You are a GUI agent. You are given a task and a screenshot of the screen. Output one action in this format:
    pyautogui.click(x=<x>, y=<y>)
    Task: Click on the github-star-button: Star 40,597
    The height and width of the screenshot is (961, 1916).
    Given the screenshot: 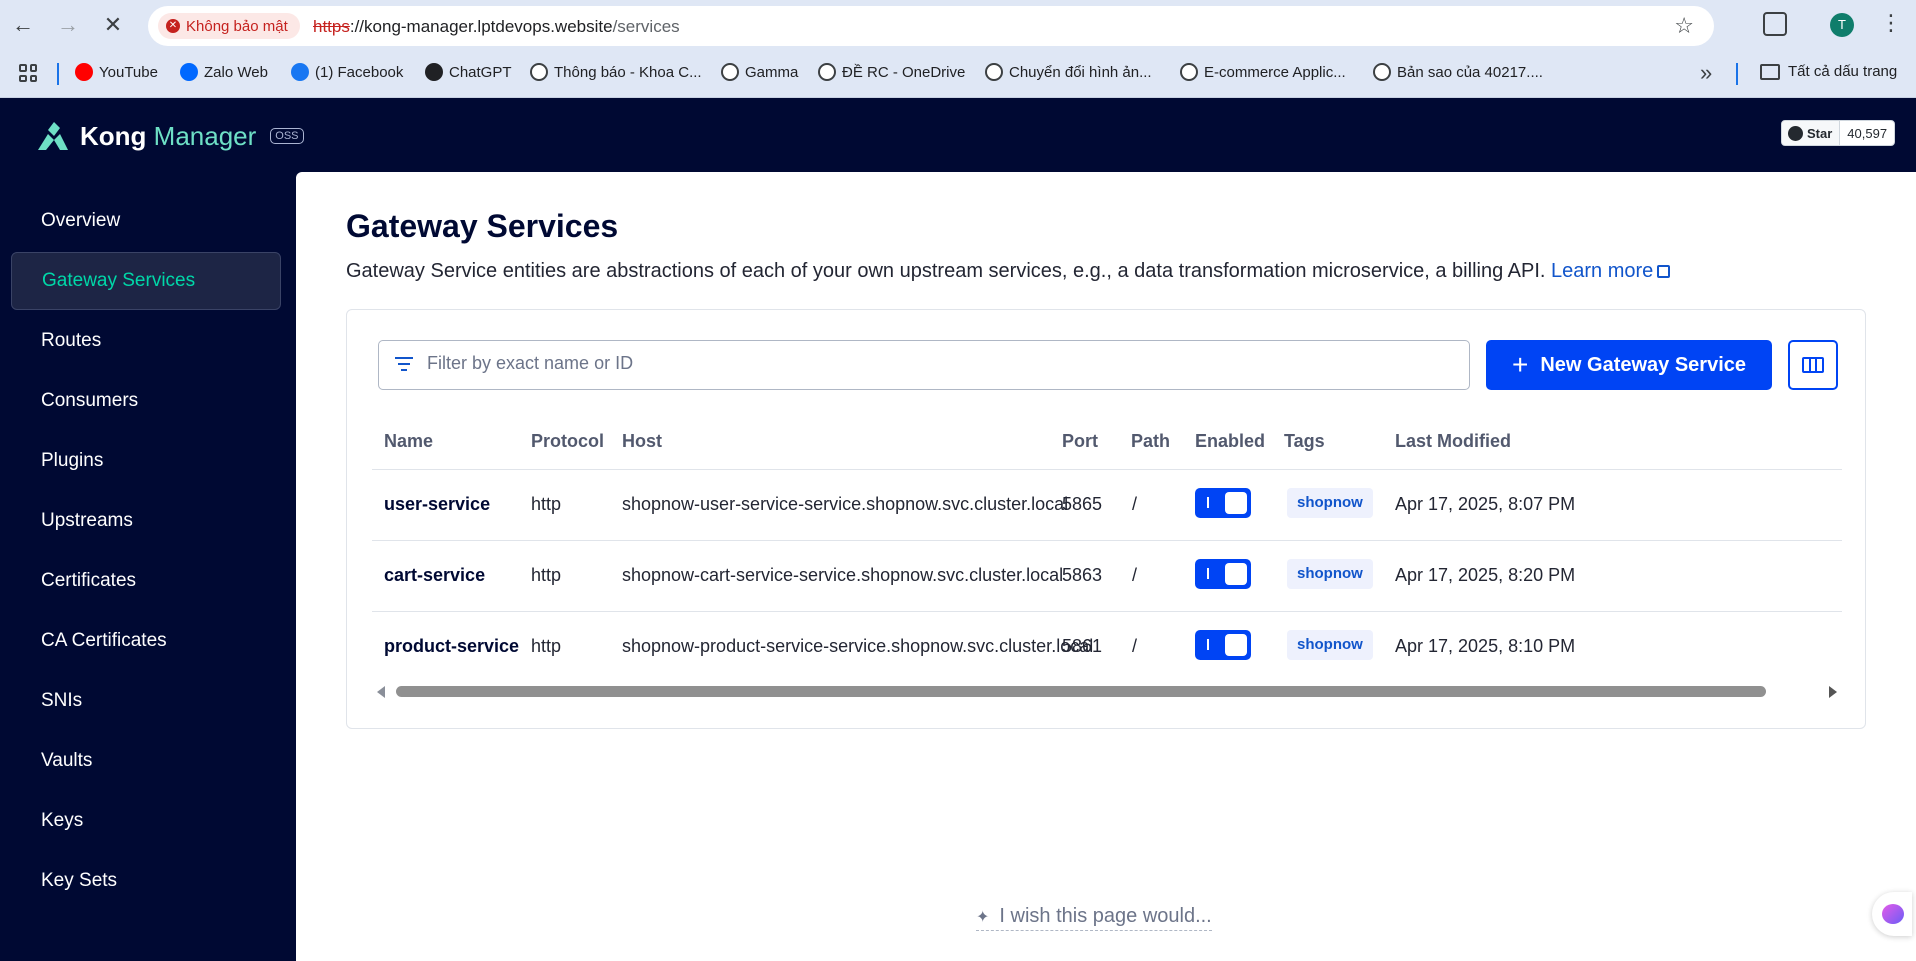 What is the action you would take?
    pyautogui.click(x=1838, y=133)
    